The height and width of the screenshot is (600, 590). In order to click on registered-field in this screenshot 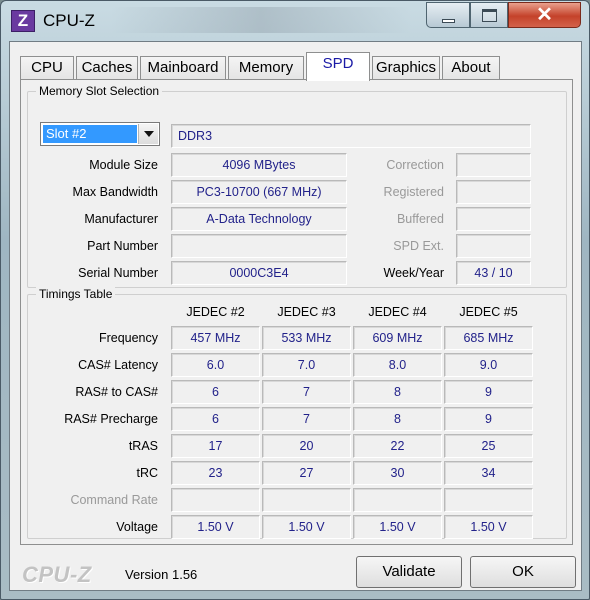, I will do `click(493, 192)`.